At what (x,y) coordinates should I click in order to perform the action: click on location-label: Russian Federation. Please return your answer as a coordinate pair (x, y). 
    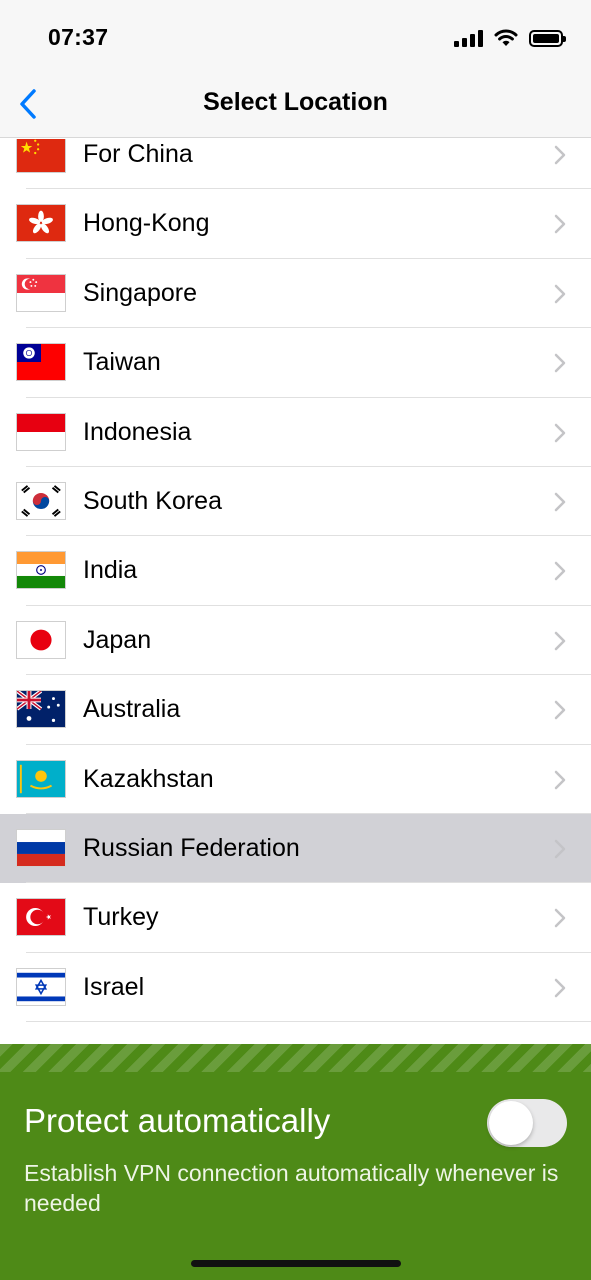
    Looking at the image, I should click on (191, 847).